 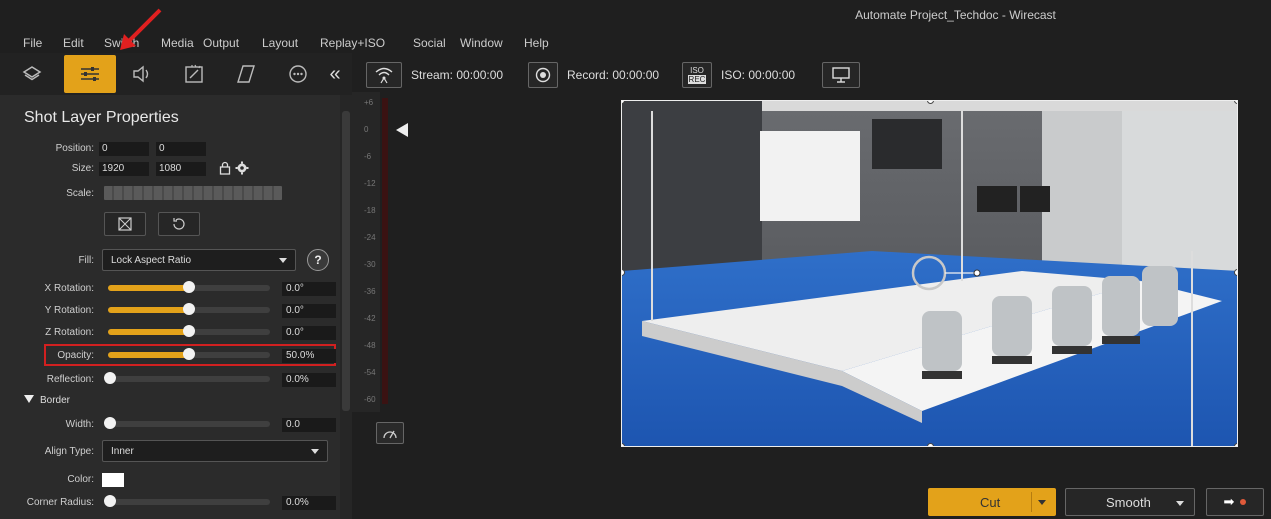 What do you see at coordinates (221, 43) in the screenshot?
I see `menu-output: Output` at bounding box center [221, 43].